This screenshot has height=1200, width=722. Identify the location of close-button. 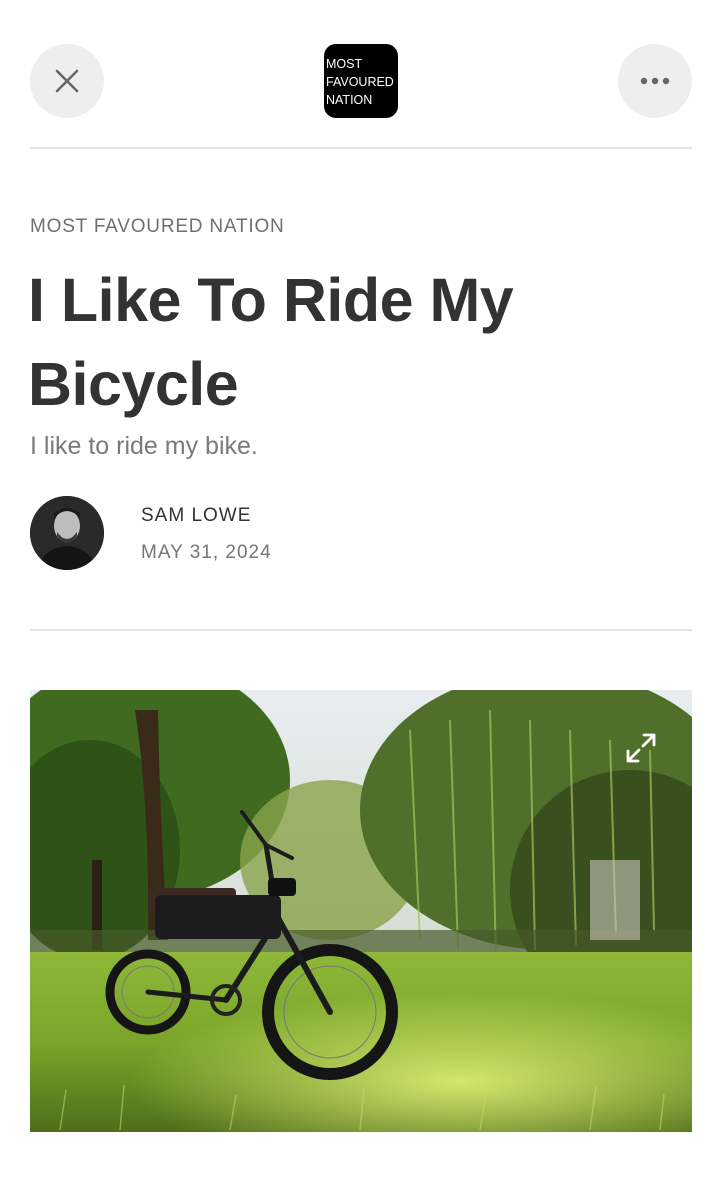
(67, 81).